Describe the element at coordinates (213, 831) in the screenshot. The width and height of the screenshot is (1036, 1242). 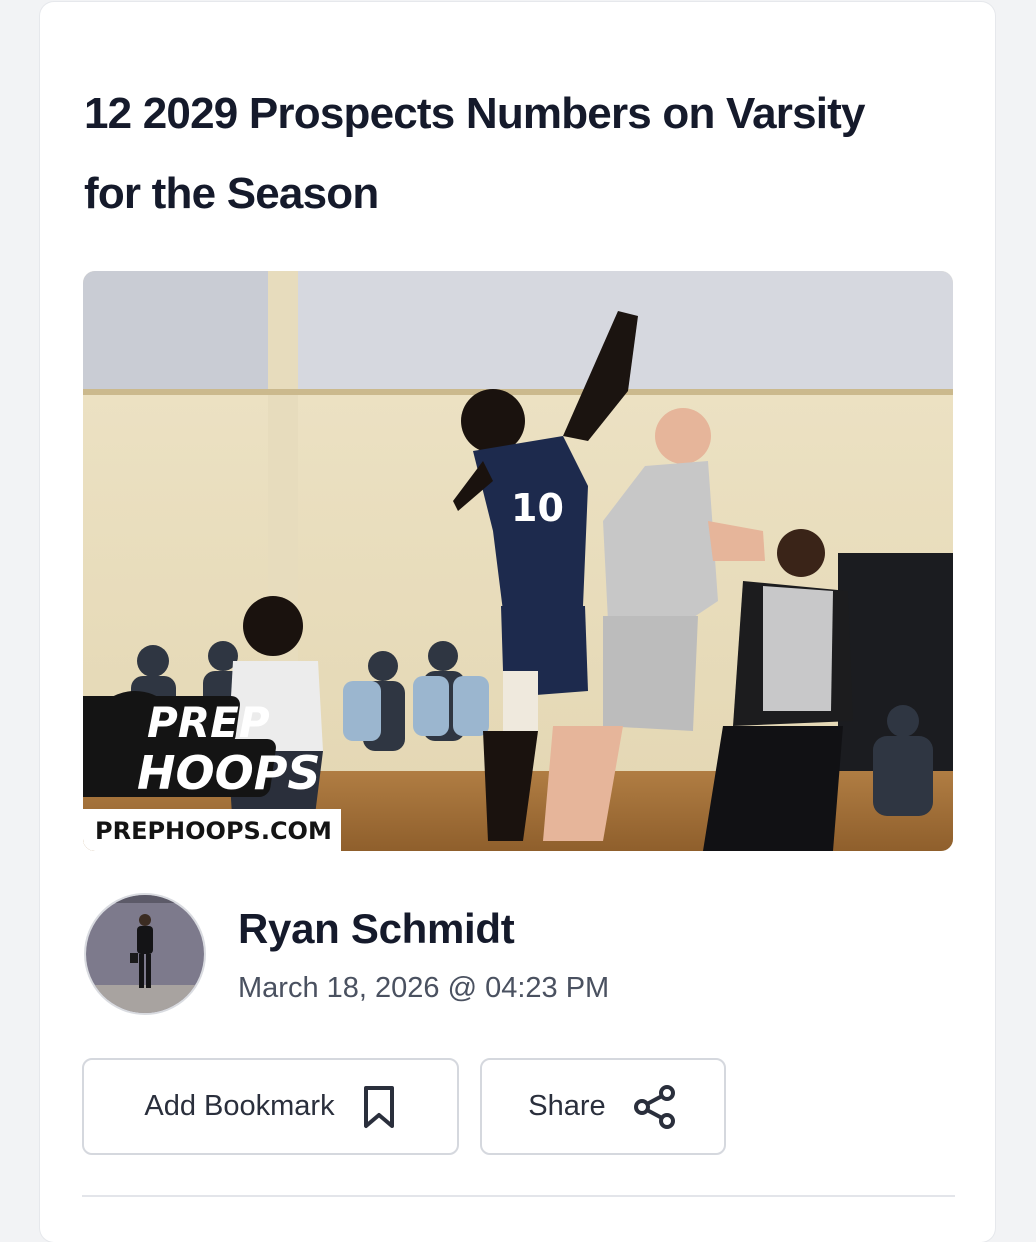
I see `watermark-text: PREPHOOPS.COM` at that location.